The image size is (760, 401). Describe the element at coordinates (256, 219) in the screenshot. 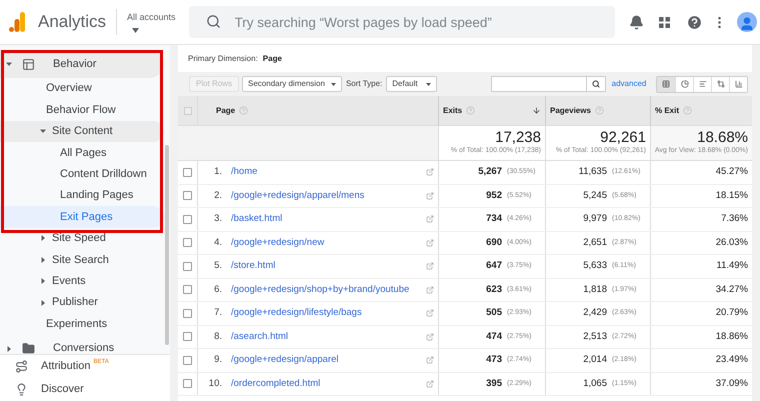

I see `page-link: /basket.html` at that location.